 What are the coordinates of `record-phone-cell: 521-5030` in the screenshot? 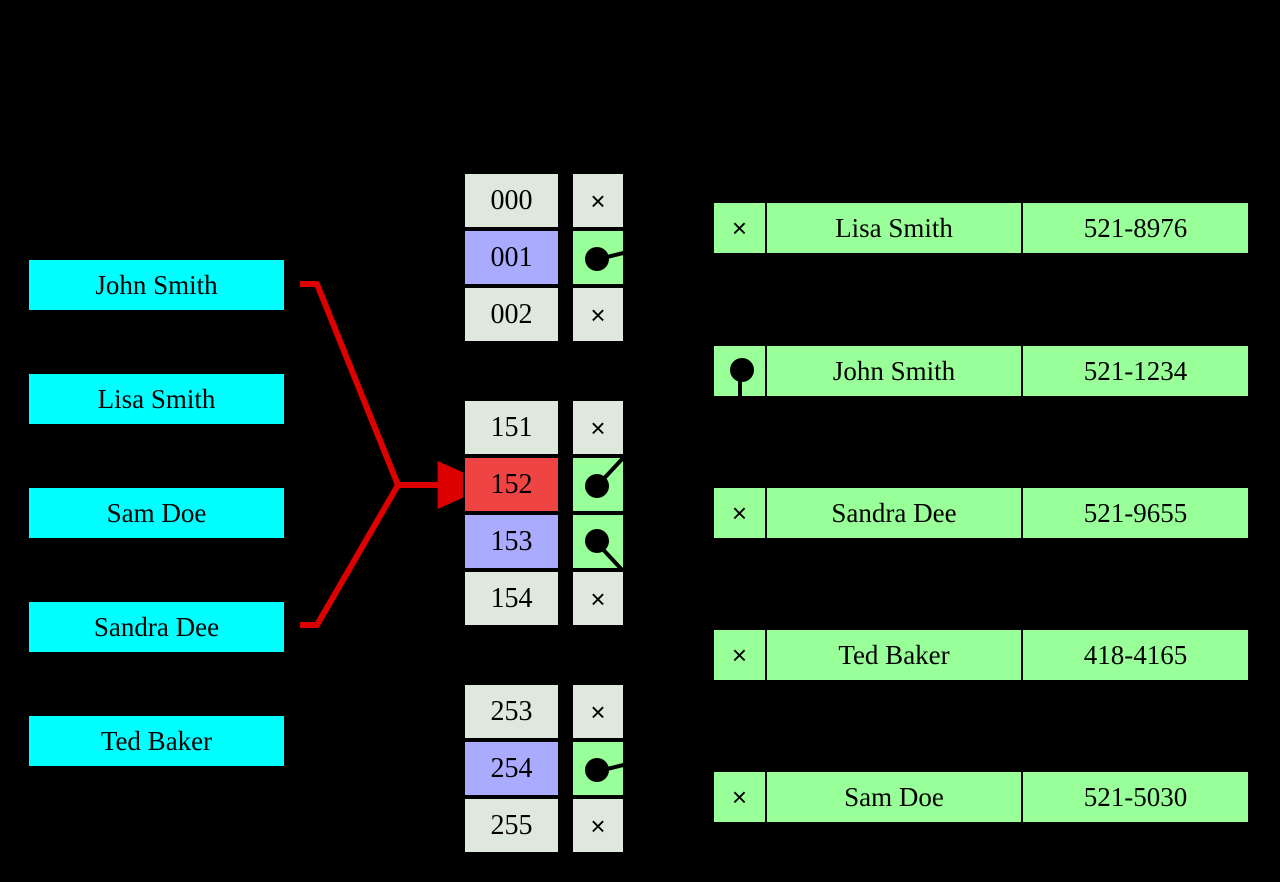 It's located at (1136, 797).